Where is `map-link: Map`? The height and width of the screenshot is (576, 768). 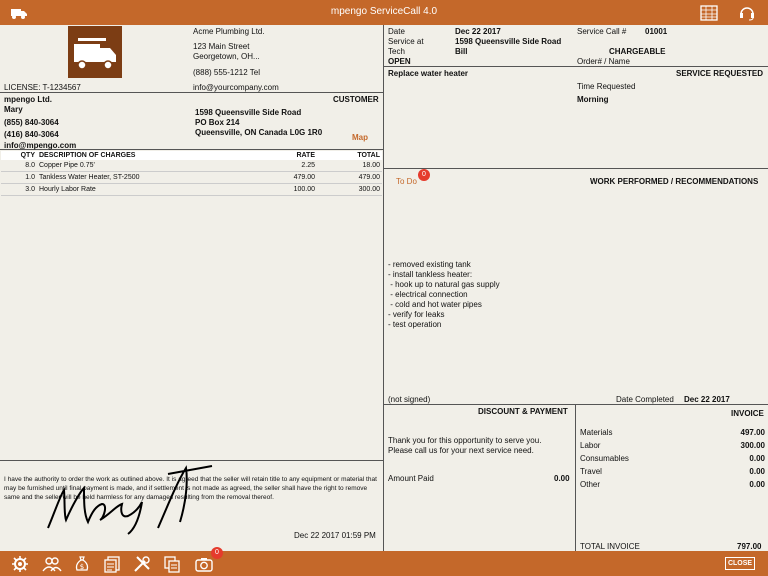 map-link: Map is located at coordinates (360, 137).